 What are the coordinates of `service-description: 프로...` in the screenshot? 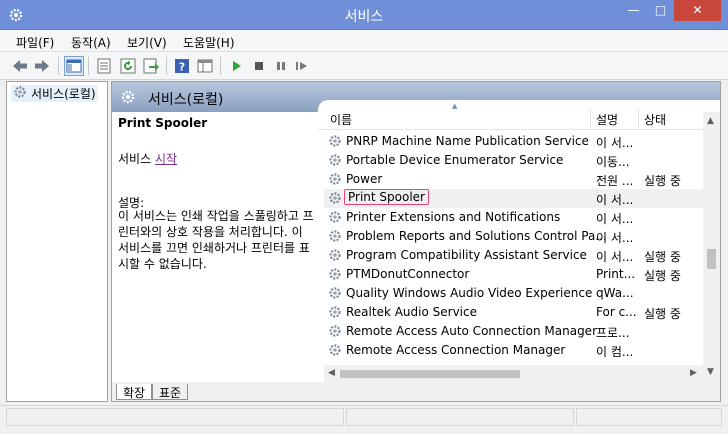 It's located at (613, 333).